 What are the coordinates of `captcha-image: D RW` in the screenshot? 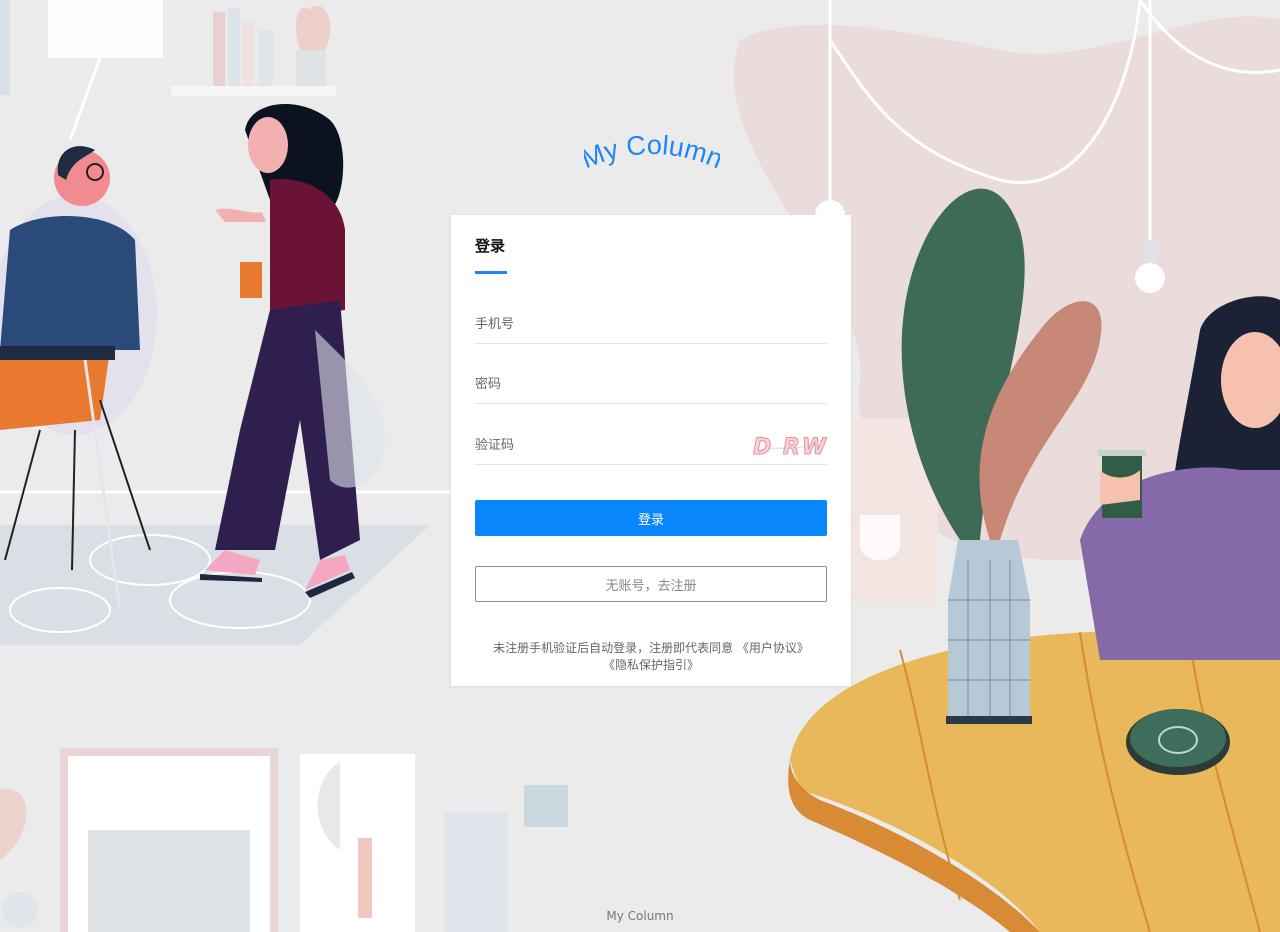 It's located at (789, 445).